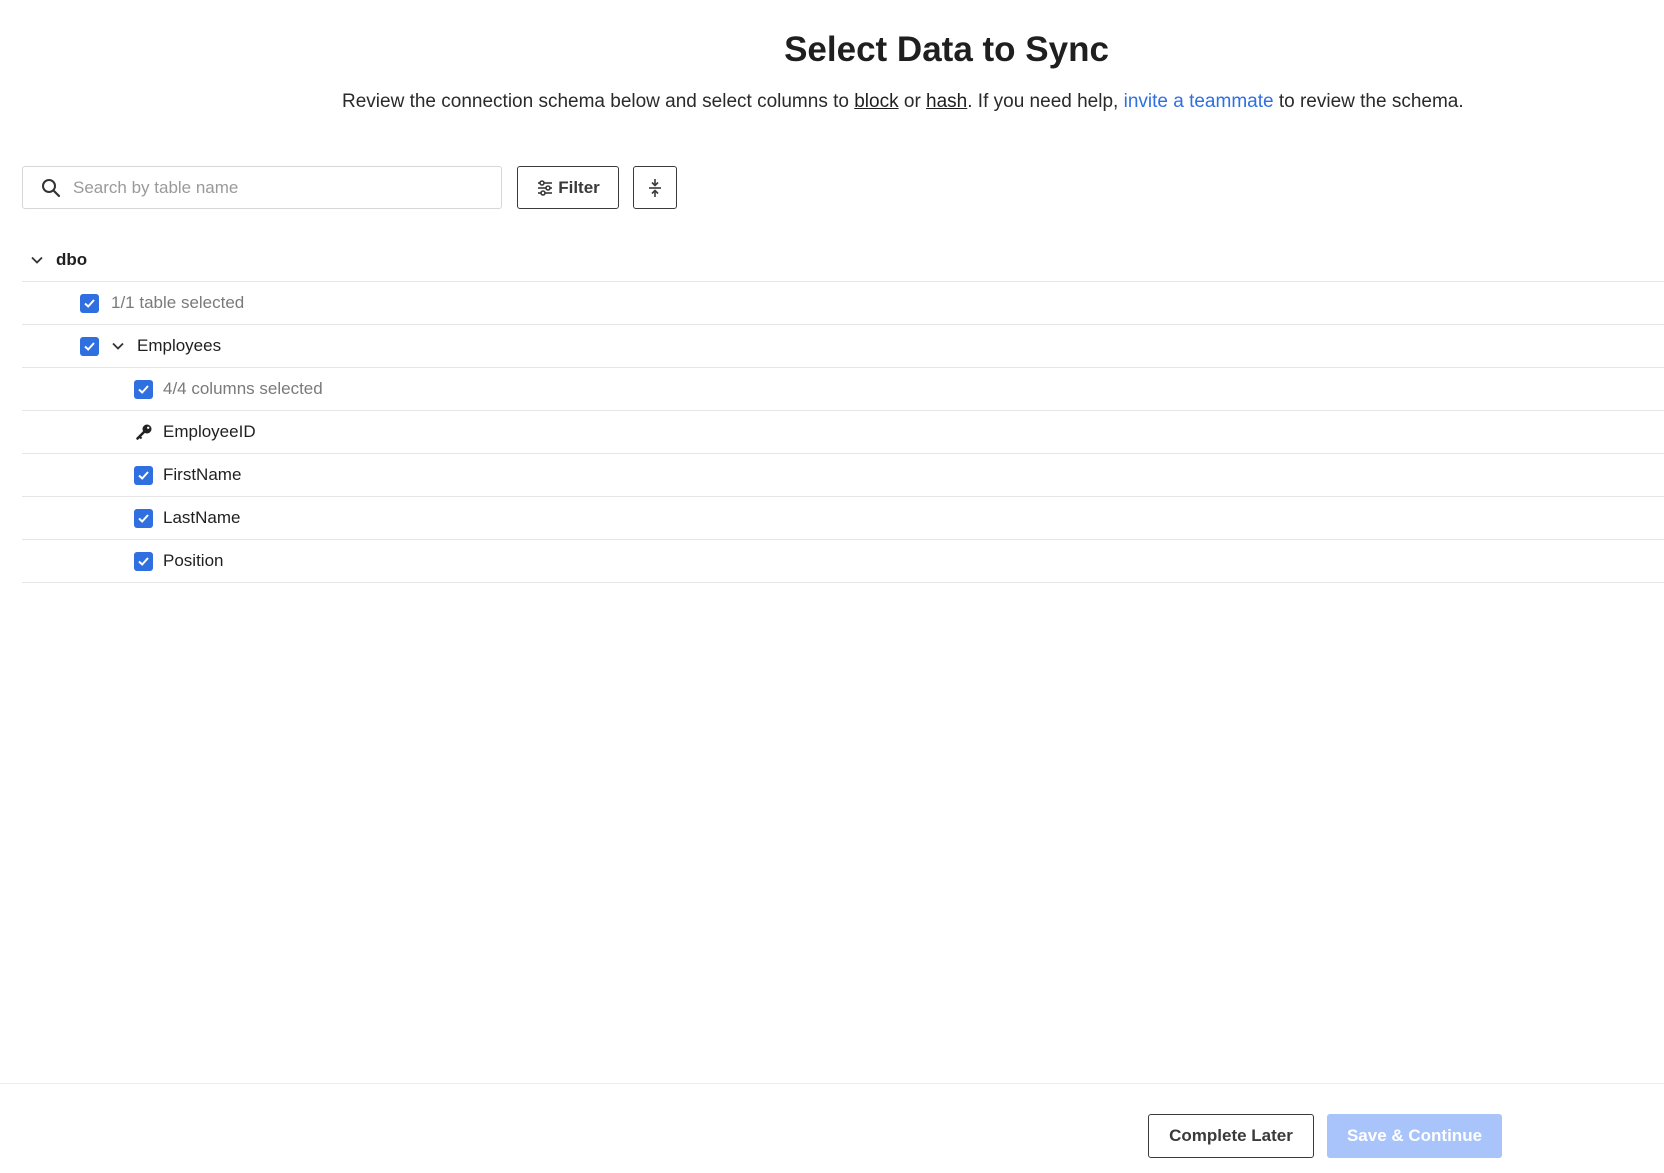 The height and width of the screenshot is (1173, 1664). What do you see at coordinates (843, 475) in the screenshot?
I see `column-row-firstname: FirstName` at bounding box center [843, 475].